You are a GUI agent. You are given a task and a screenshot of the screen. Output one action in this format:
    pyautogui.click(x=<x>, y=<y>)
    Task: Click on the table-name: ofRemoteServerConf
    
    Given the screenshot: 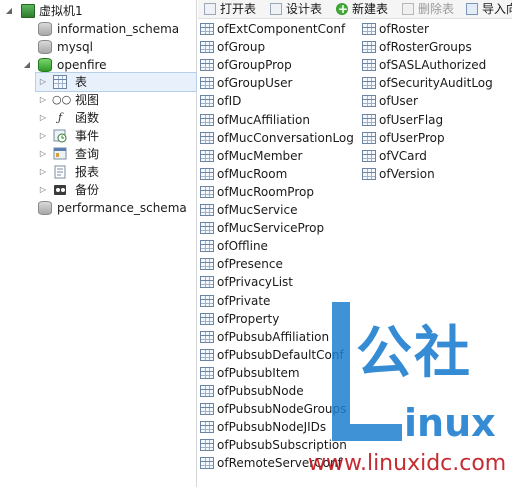 What is the action you would take?
    pyautogui.click(x=279, y=463)
    